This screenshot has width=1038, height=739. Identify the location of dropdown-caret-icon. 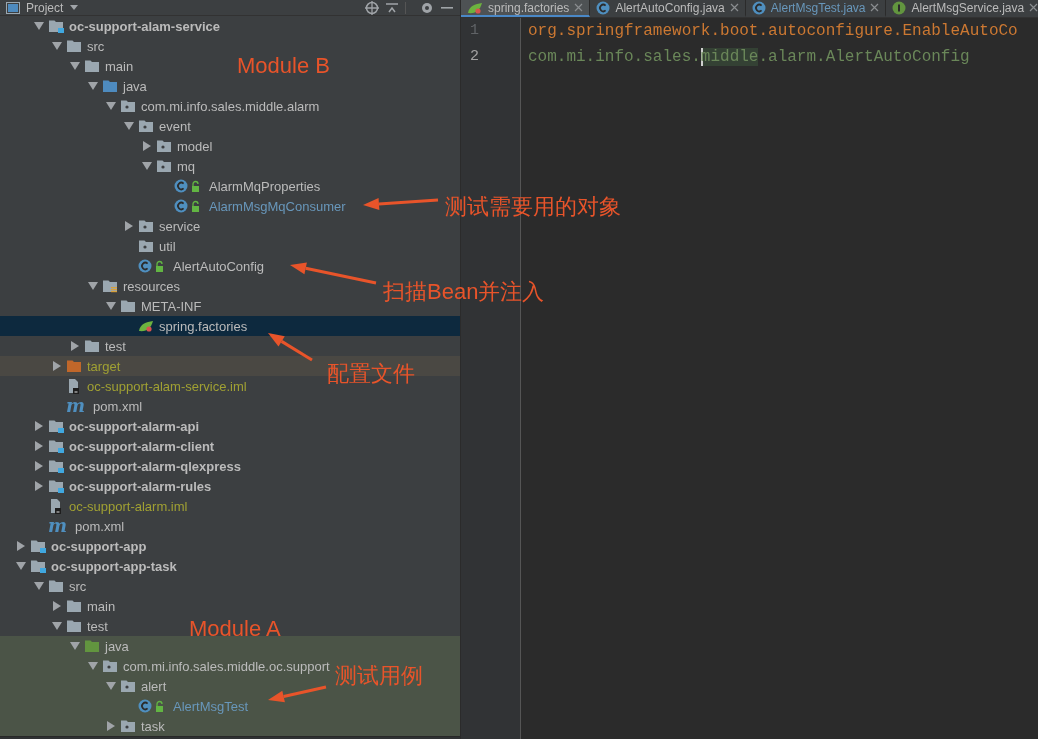
(74, 7).